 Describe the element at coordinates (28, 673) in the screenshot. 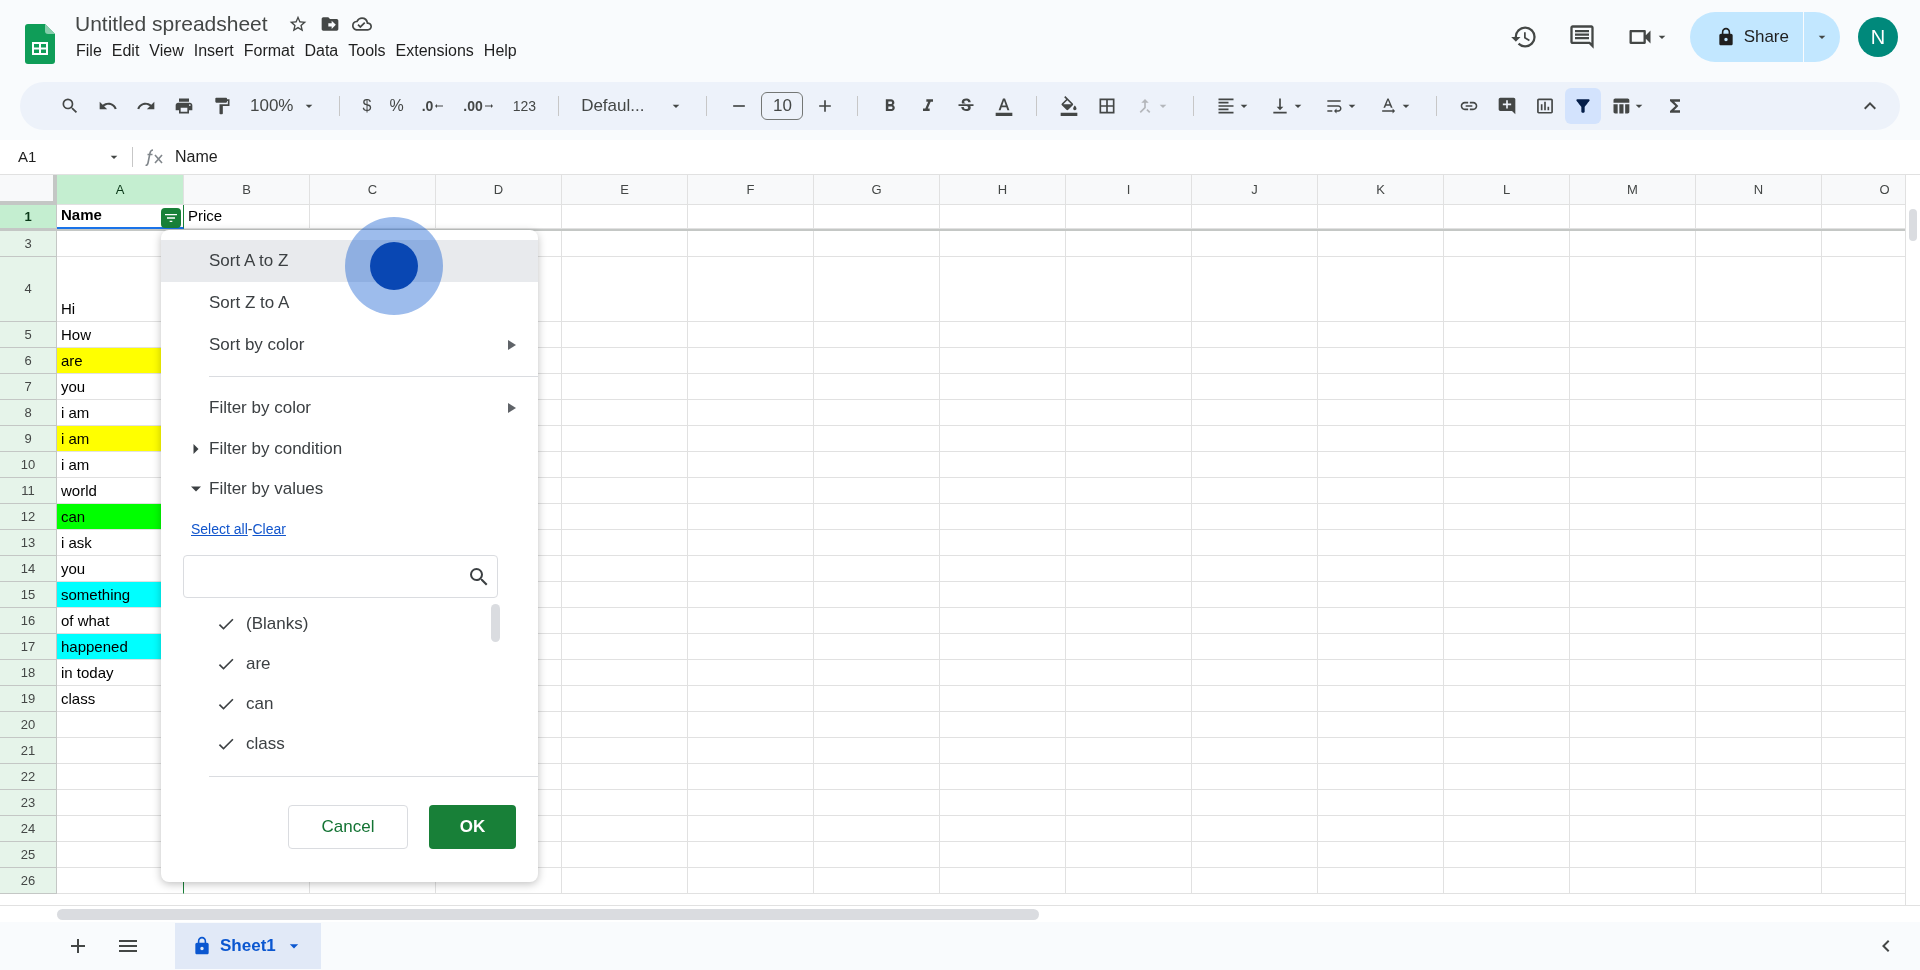

I see `row-header: 18` at that location.